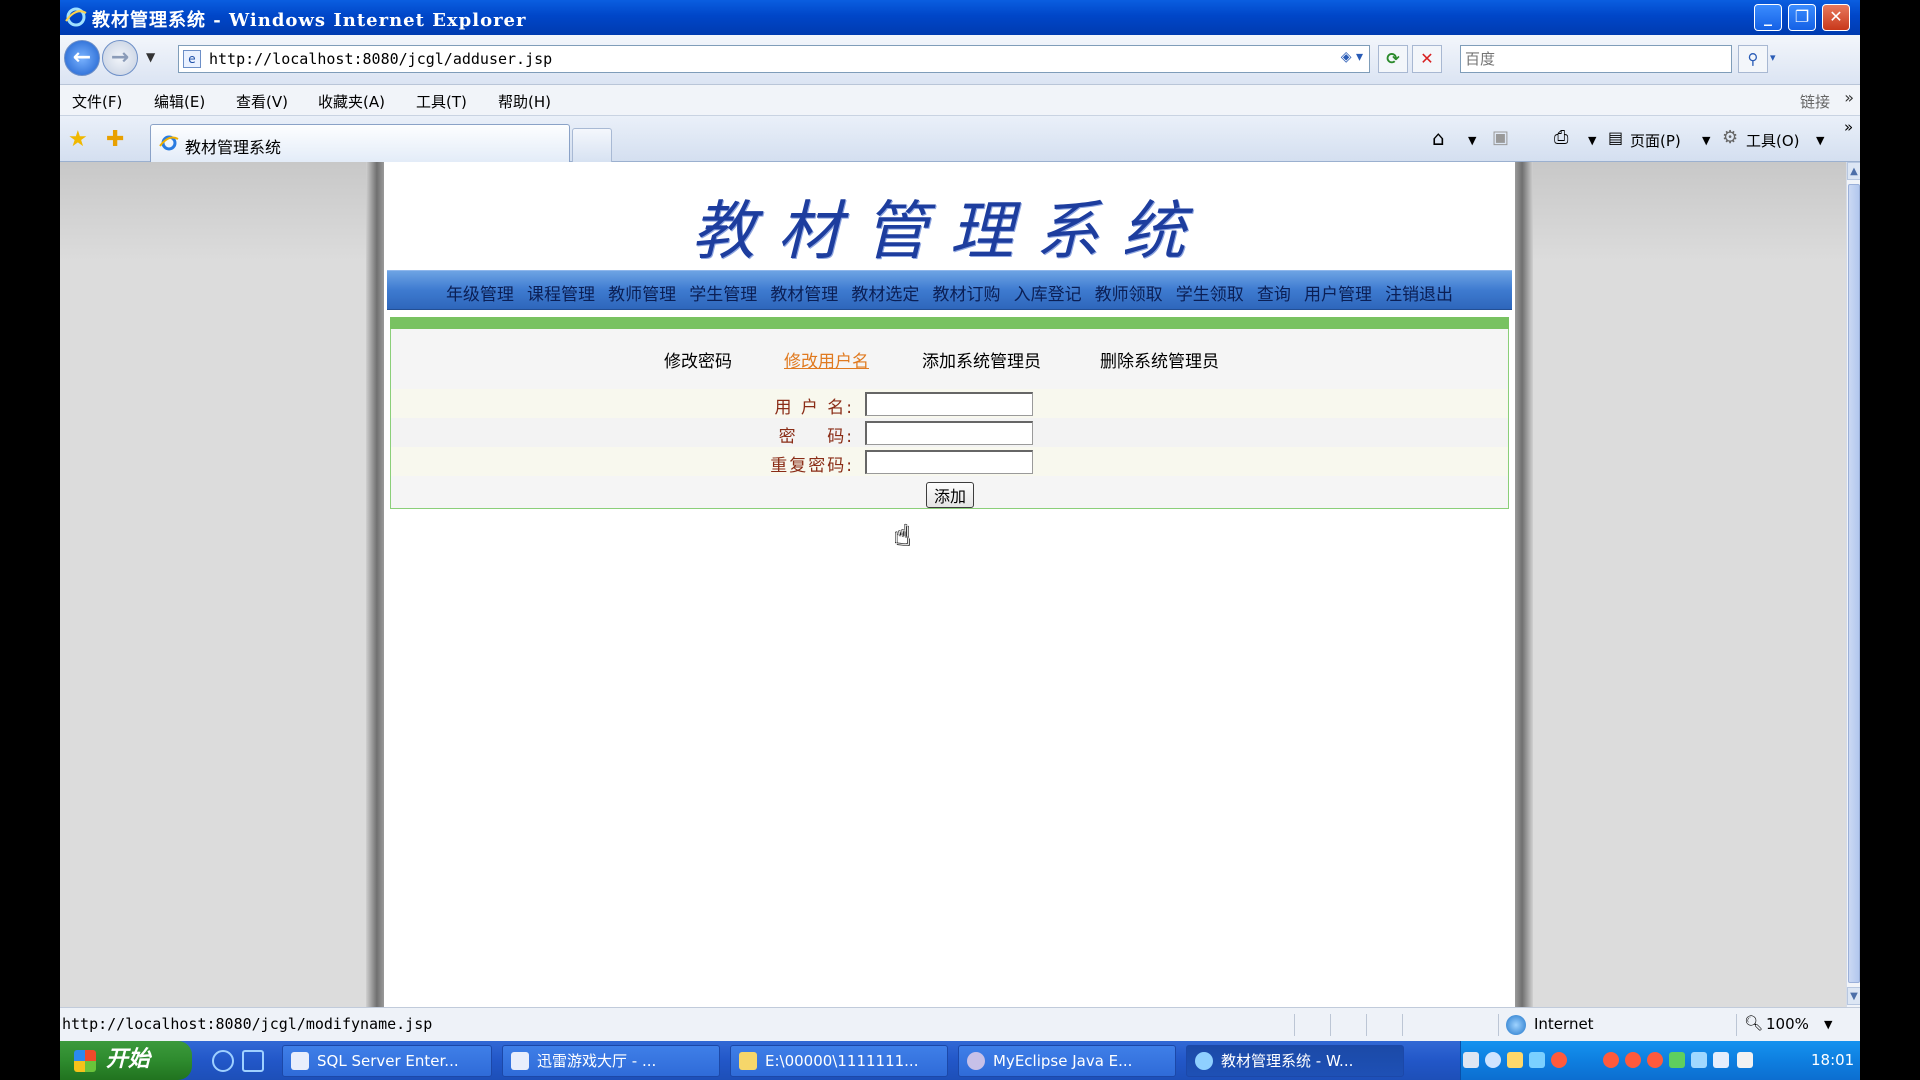  Describe the element at coordinates (1393, 59) in the screenshot. I see `refresh-button: ⟳` at that location.